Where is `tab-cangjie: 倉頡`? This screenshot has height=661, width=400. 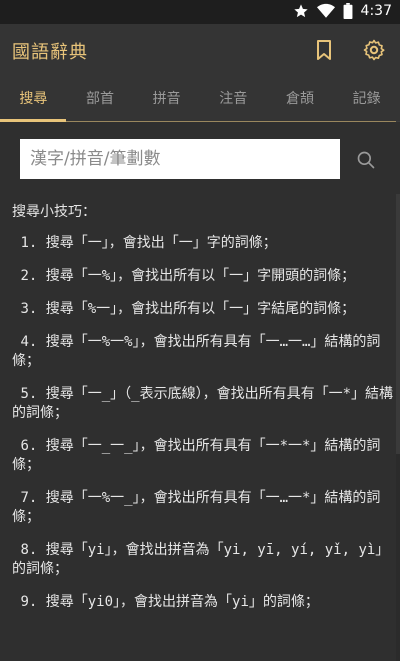
tab-cangjie: 倉頡 is located at coordinates (300, 98).